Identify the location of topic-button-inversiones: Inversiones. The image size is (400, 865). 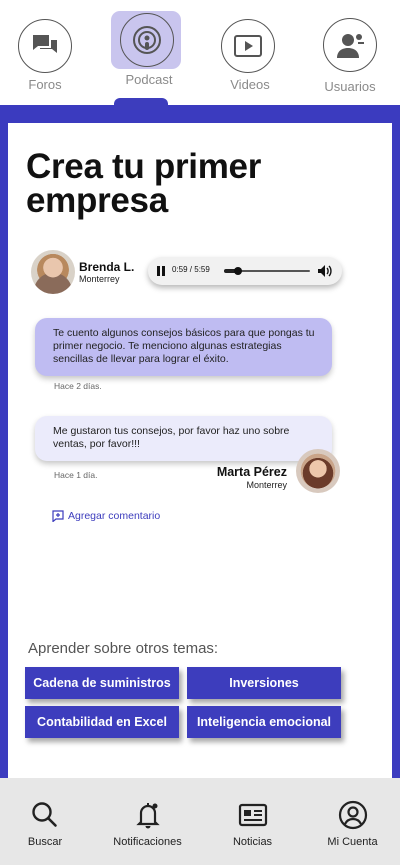
(264, 683).